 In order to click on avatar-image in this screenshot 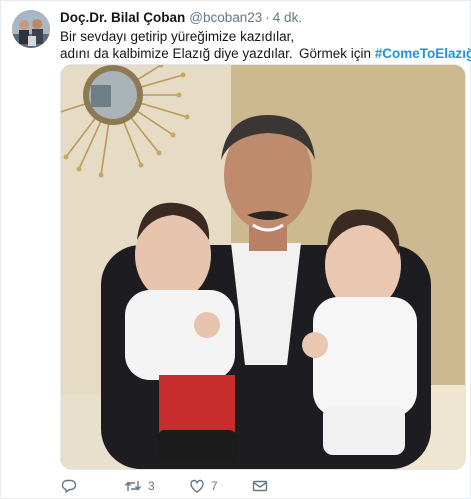, I will do `click(31, 29)`.